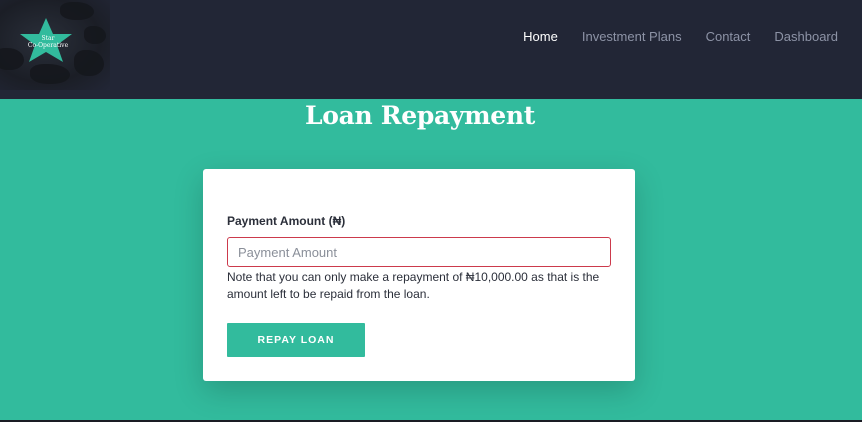  I want to click on nav-links: Home Investment Plans Contact Dashboard, so click(680, 37).